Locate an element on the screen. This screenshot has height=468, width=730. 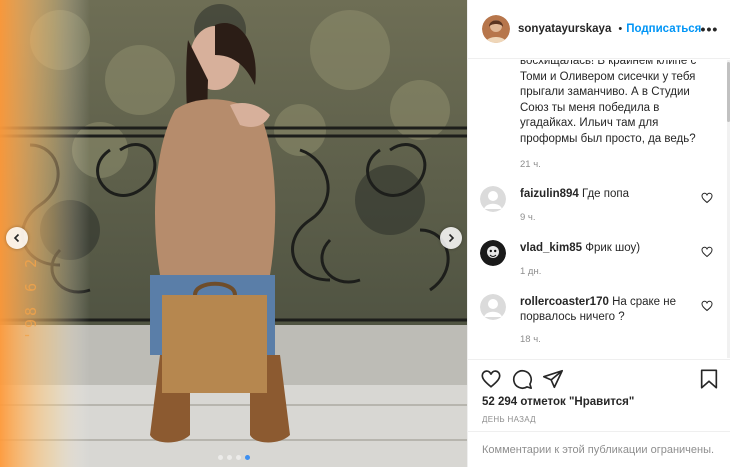
comment-icon is located at coordinates (522, 379).